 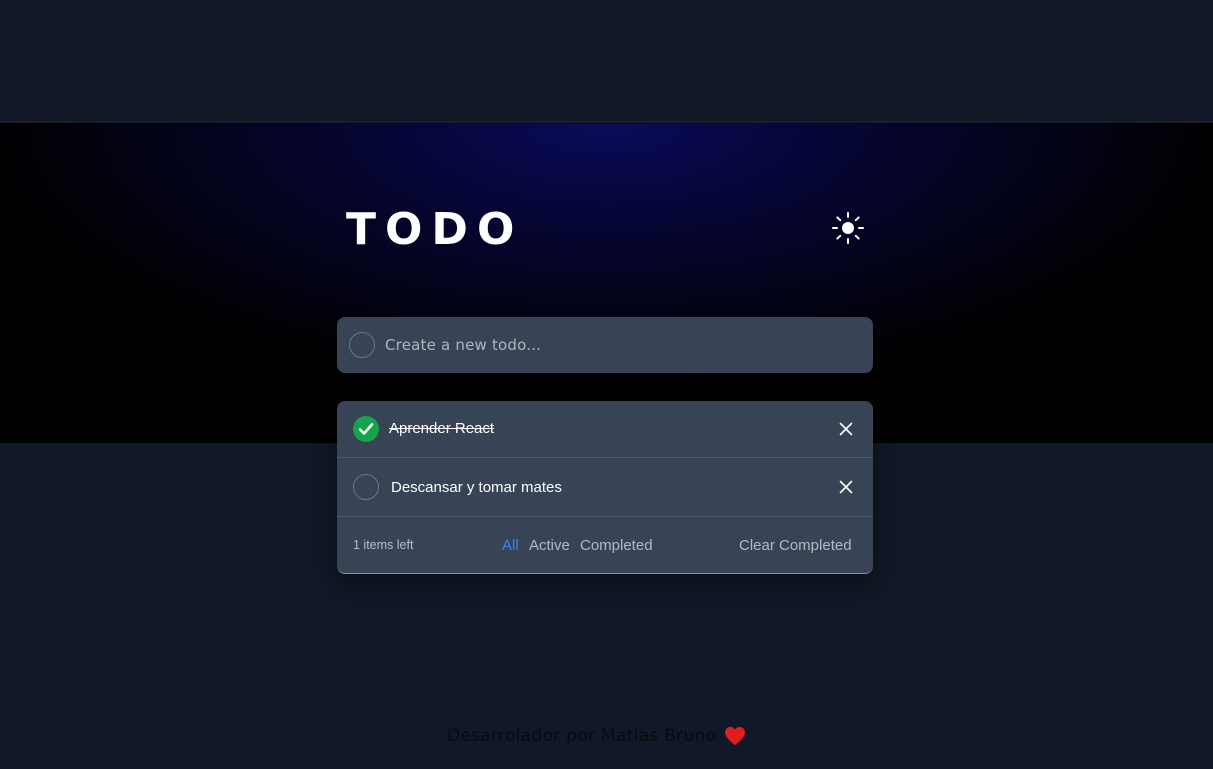 What do you see at coordinates (582, 736) in the screenshot?
I see `credit-text: Desarrolador por Matias Bruno` at bounding box center [582, 736].